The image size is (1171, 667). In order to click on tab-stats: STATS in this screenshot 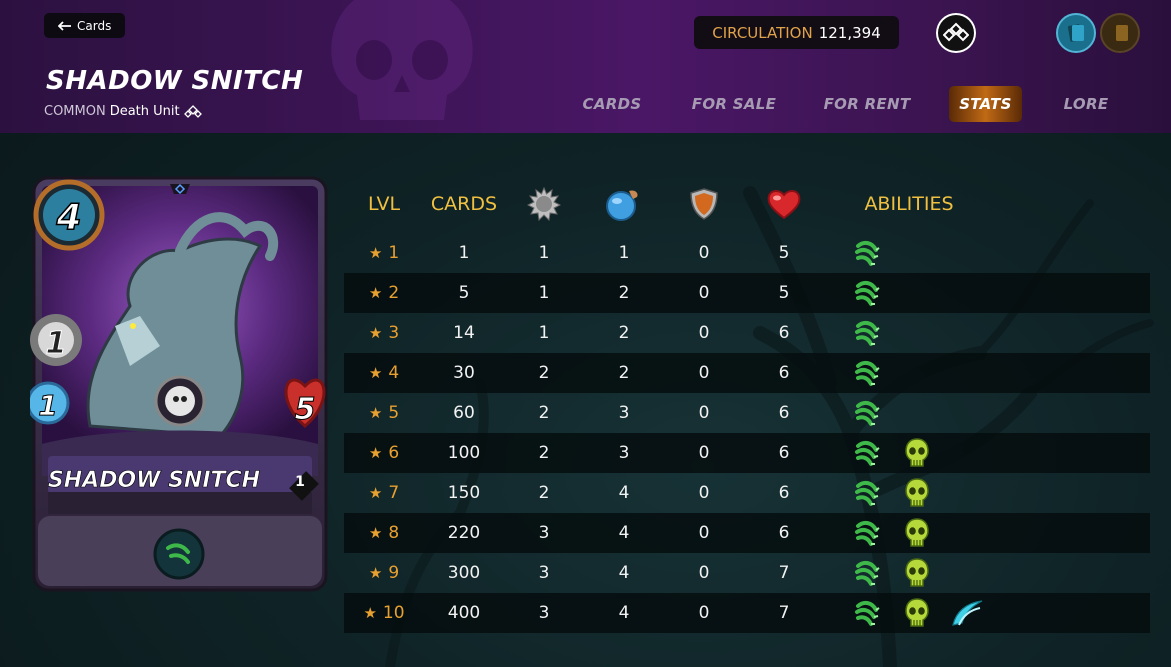, I will do `click(985, 104)`.